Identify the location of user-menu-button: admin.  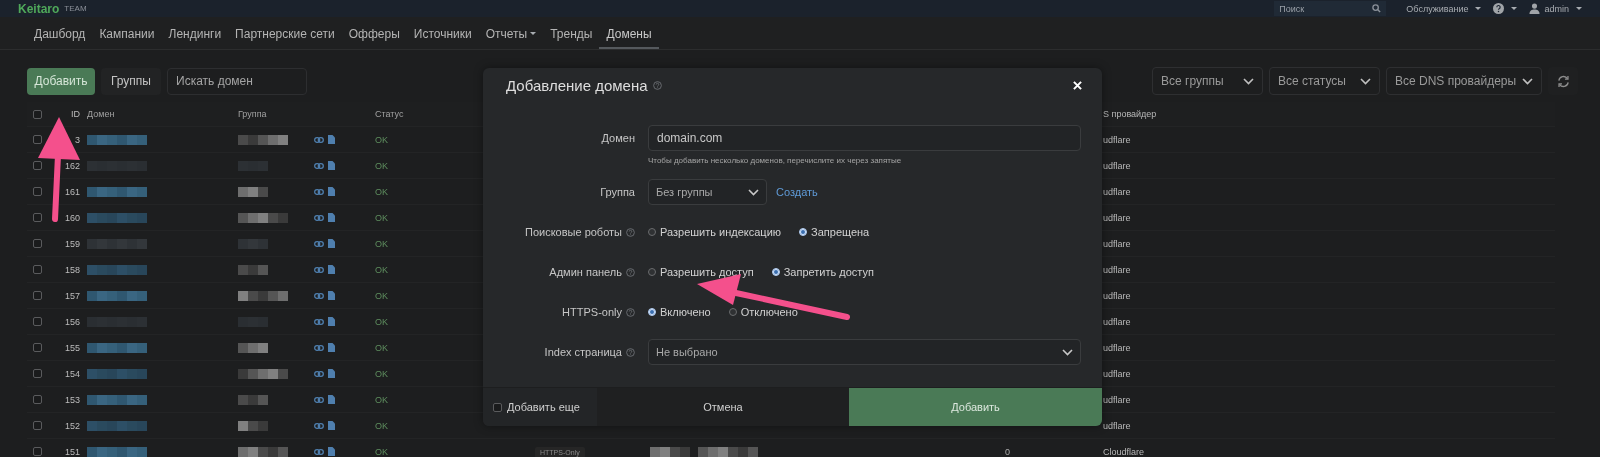
(1555, 8).